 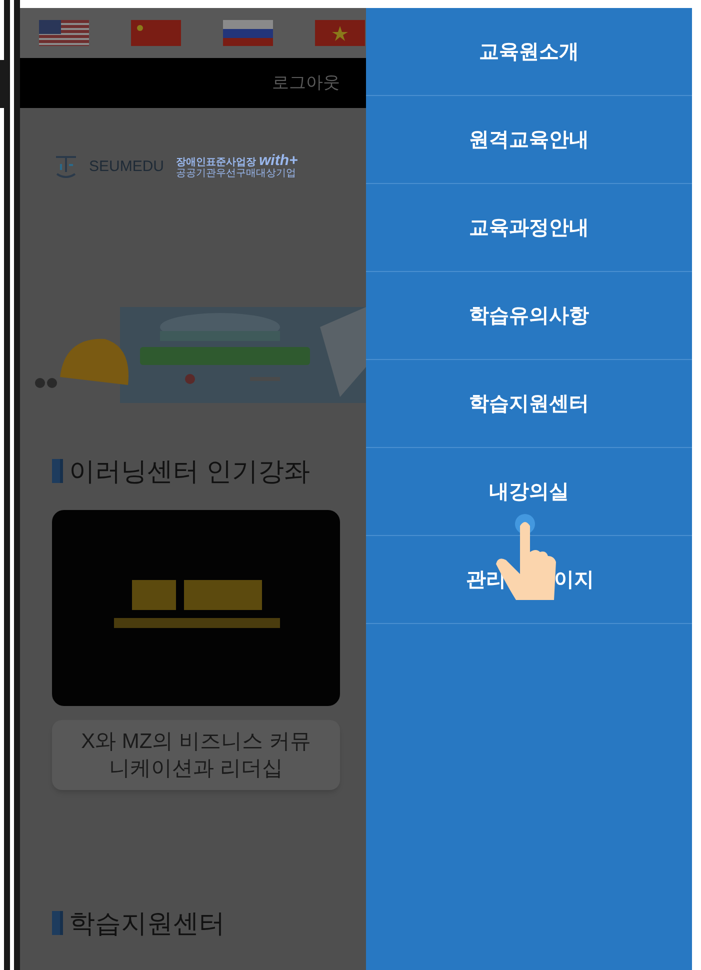 What do you see at coordinates (248, 33) in the screenshot?
I see `tricolor-flag-icon` at bounding box center [248, 33].